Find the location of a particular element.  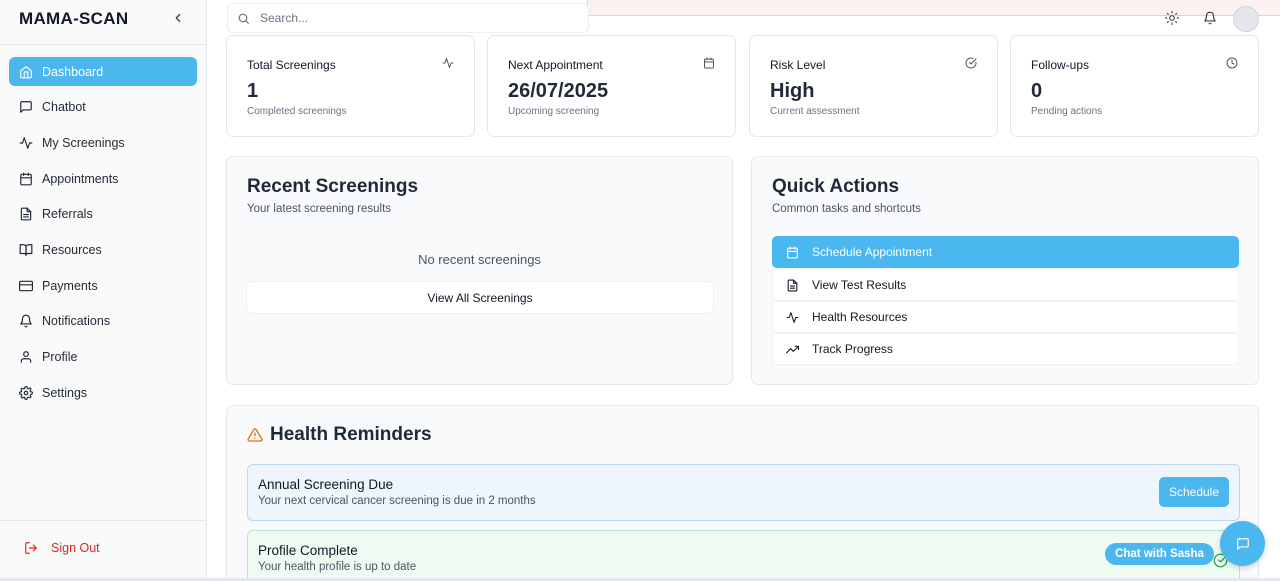

panel-subtitle: Common tasks and shortcuts is located at coordinates (846, 209).